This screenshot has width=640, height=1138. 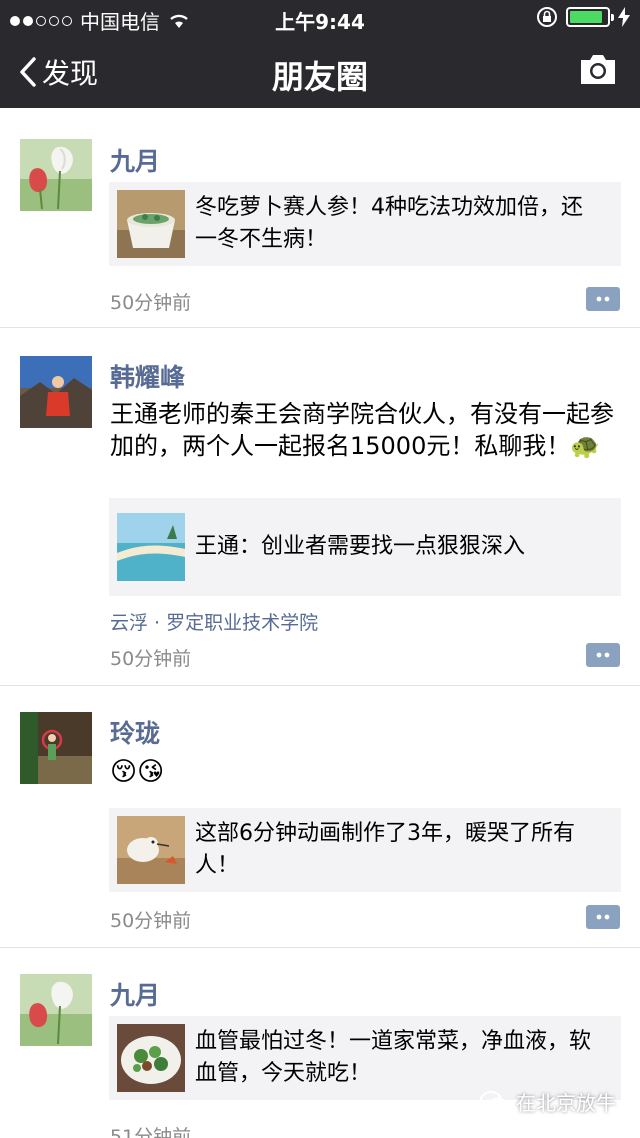 I want to click on battery-fill, so click(x=586, y=17).